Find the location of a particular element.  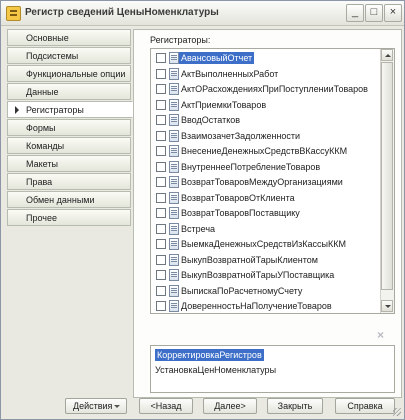

tab-item: Подсистемы is located at coordinates (69, 55).